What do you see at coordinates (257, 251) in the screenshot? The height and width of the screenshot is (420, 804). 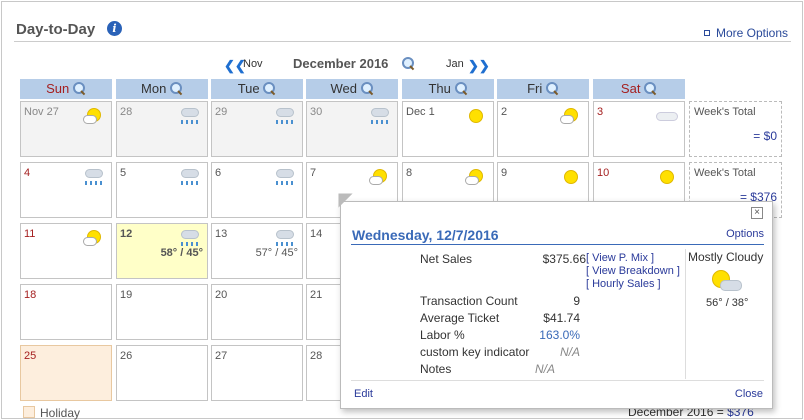 I see `day-cell: 13 57° / 45°` at bounding box center [257, 251].